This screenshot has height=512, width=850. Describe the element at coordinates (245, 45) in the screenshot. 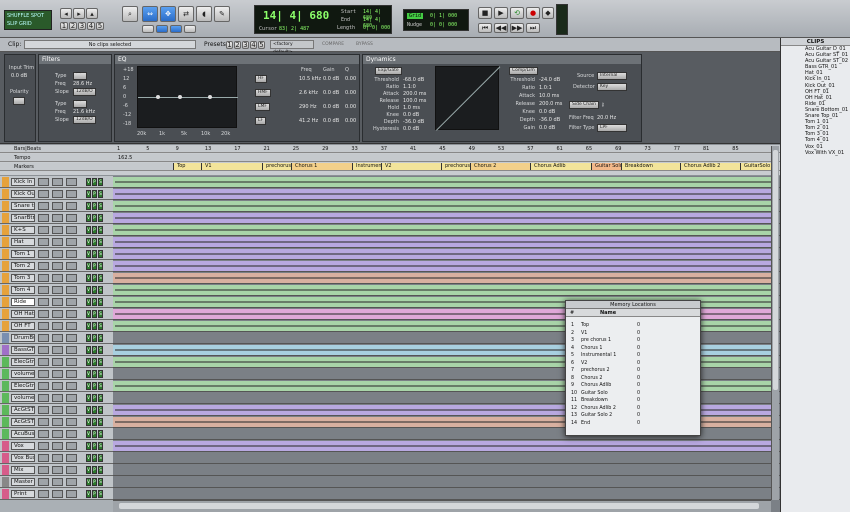

I see `preset-3-button: 3` at that location.